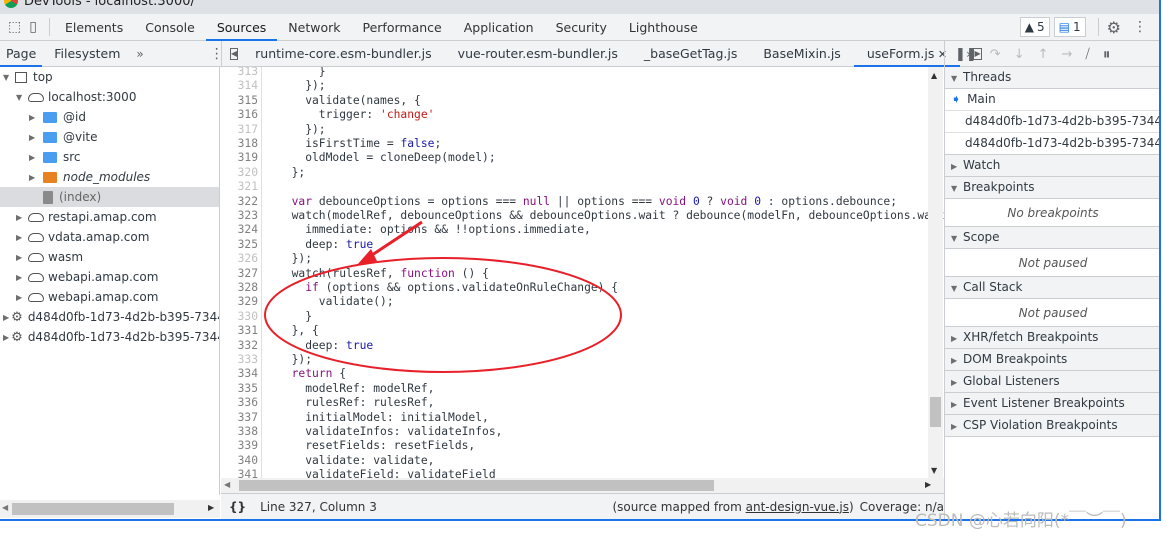 This screenshot has height=538, width=1166. I want to click on scroll-up-icon: ▲, so click(934, 75).